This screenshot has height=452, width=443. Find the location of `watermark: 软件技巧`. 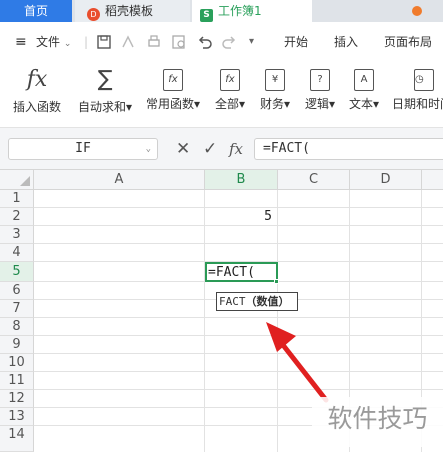

watermark: 软件技巧 is located at coordinates (377, 422).